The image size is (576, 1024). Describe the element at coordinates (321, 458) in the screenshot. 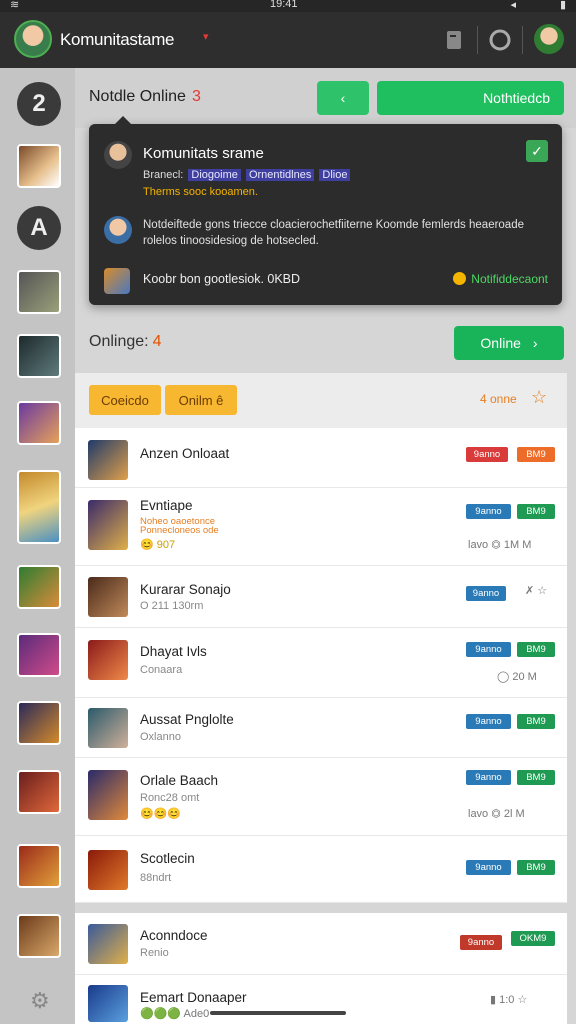

I see `list-item: Anzen Onloaat 9anno BM9` at that location.